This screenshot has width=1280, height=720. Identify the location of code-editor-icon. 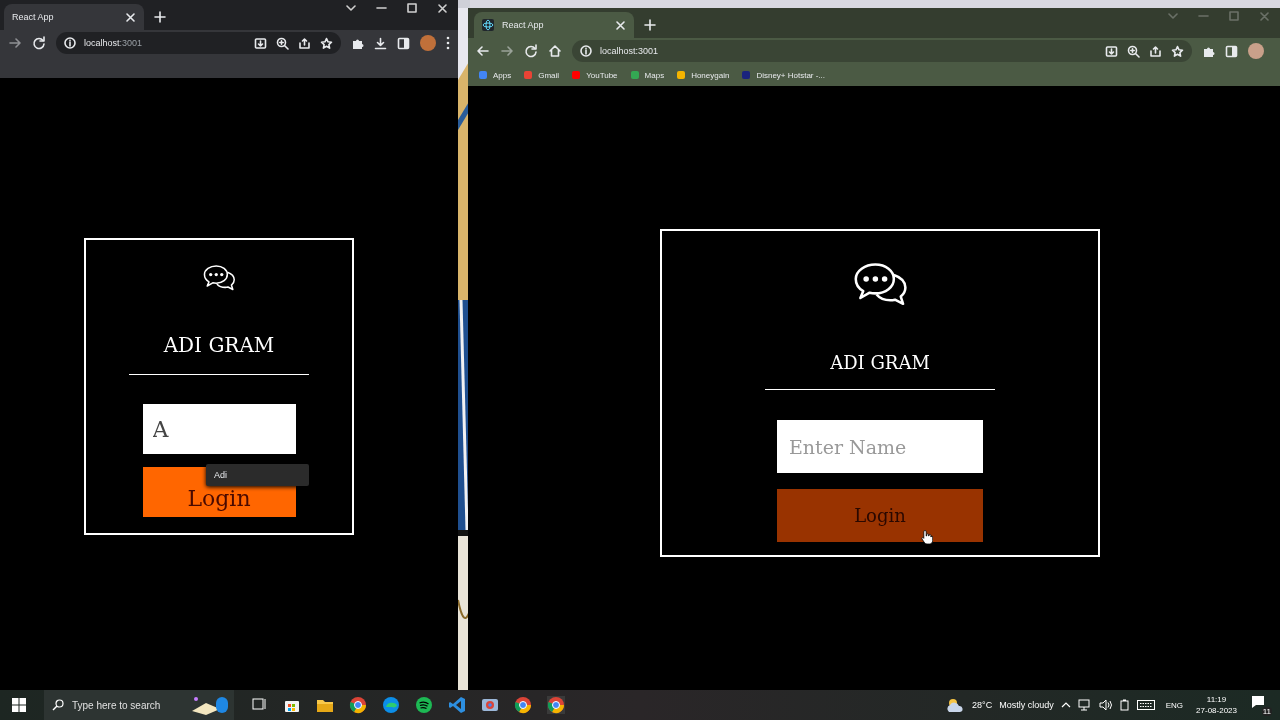
(457, 705).